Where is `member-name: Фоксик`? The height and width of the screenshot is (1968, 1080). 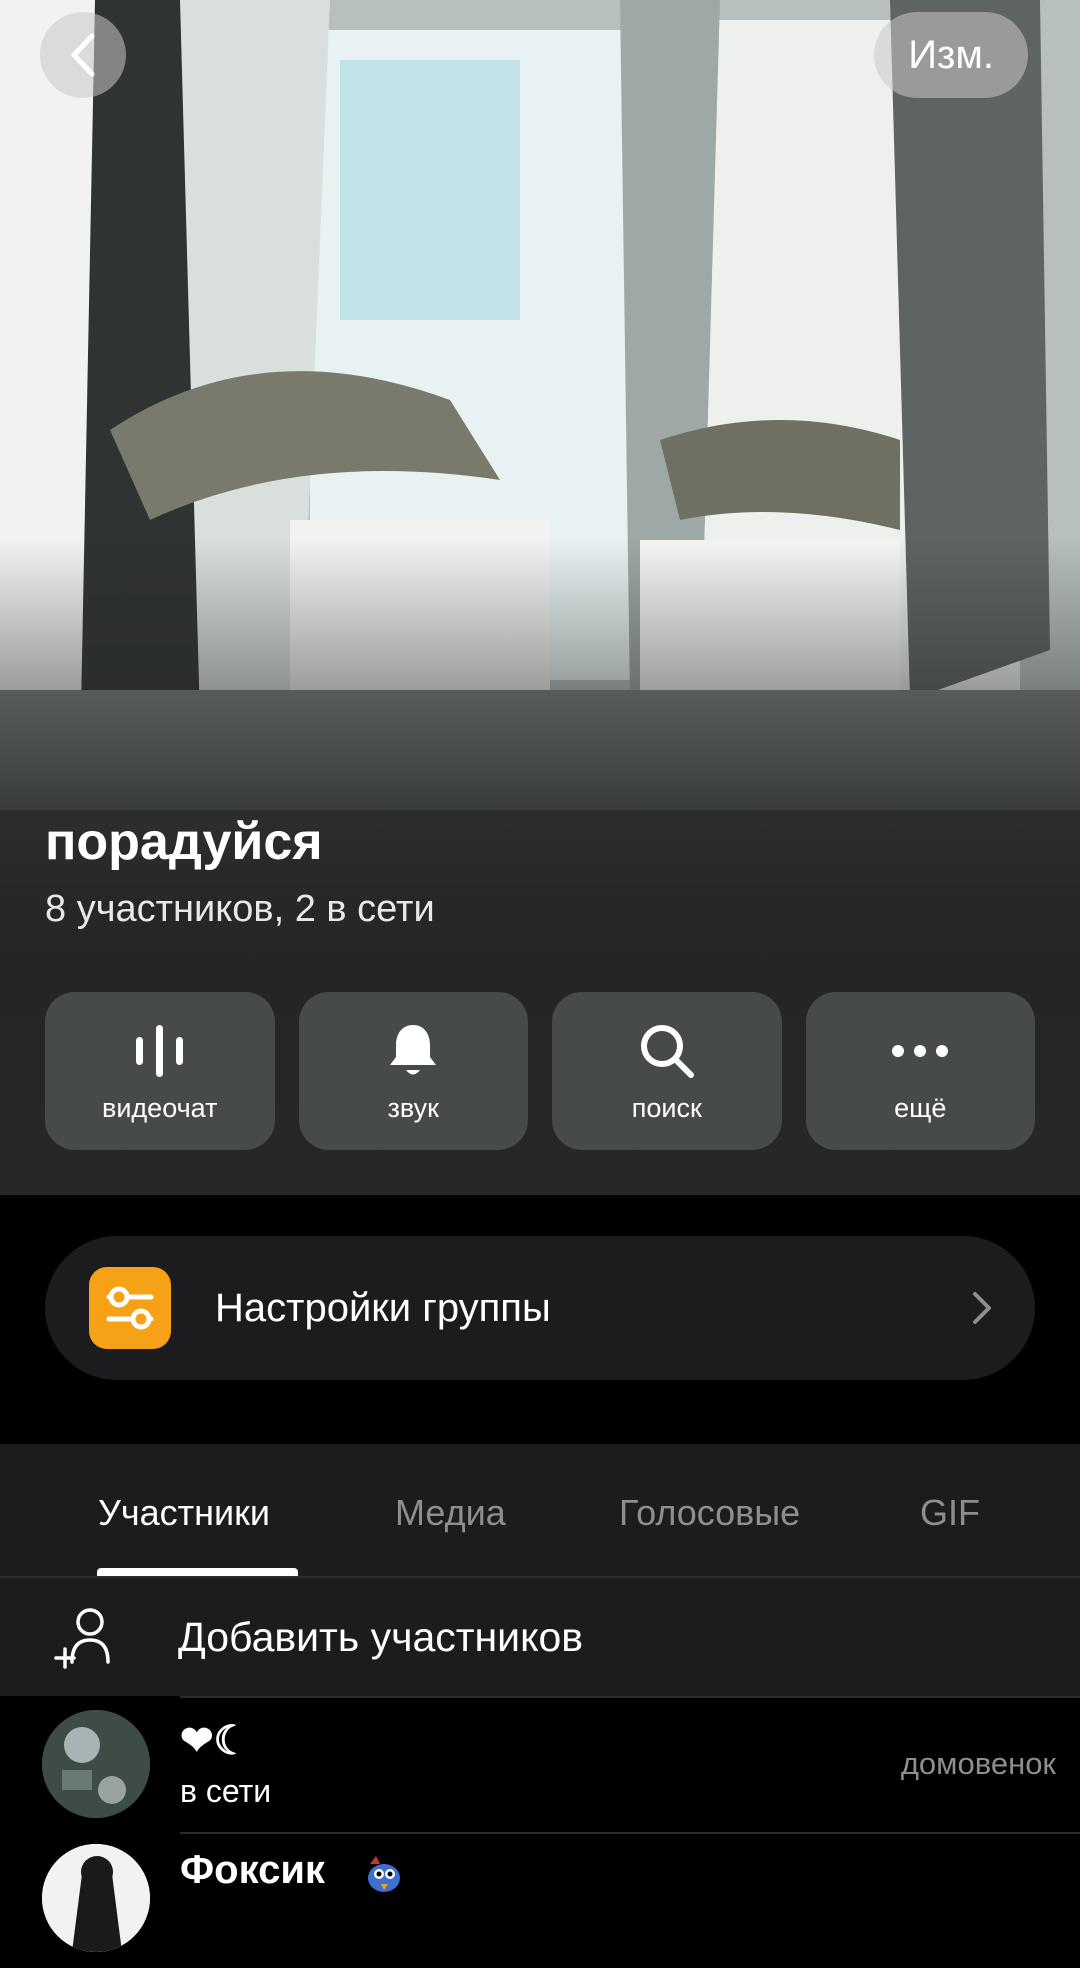
member-name: Фоксик is located at coordinates (252, 1870).